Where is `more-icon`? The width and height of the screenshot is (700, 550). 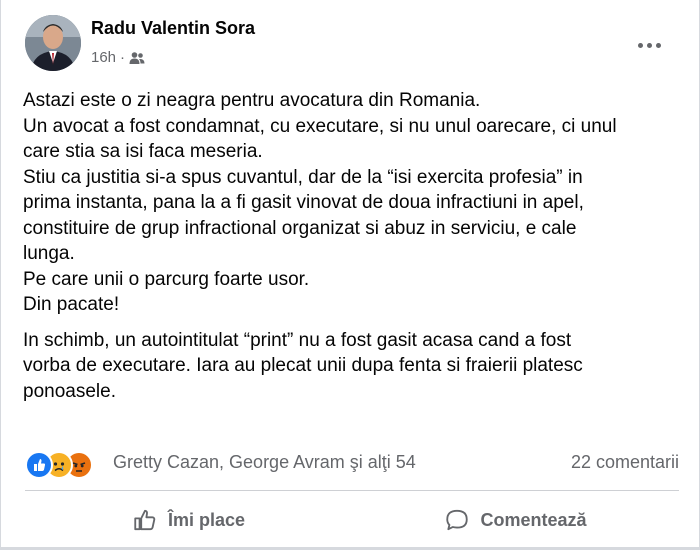
more-icon is located at coordinates (649, 45).